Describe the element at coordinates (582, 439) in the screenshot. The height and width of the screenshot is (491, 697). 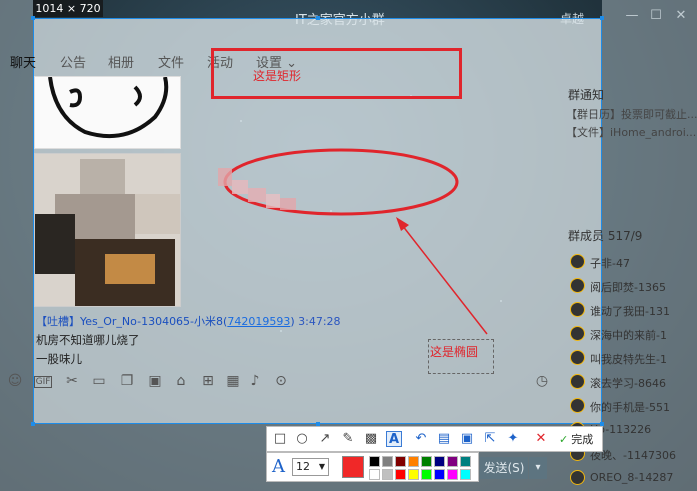
I see `done-label: 完成` at that location.